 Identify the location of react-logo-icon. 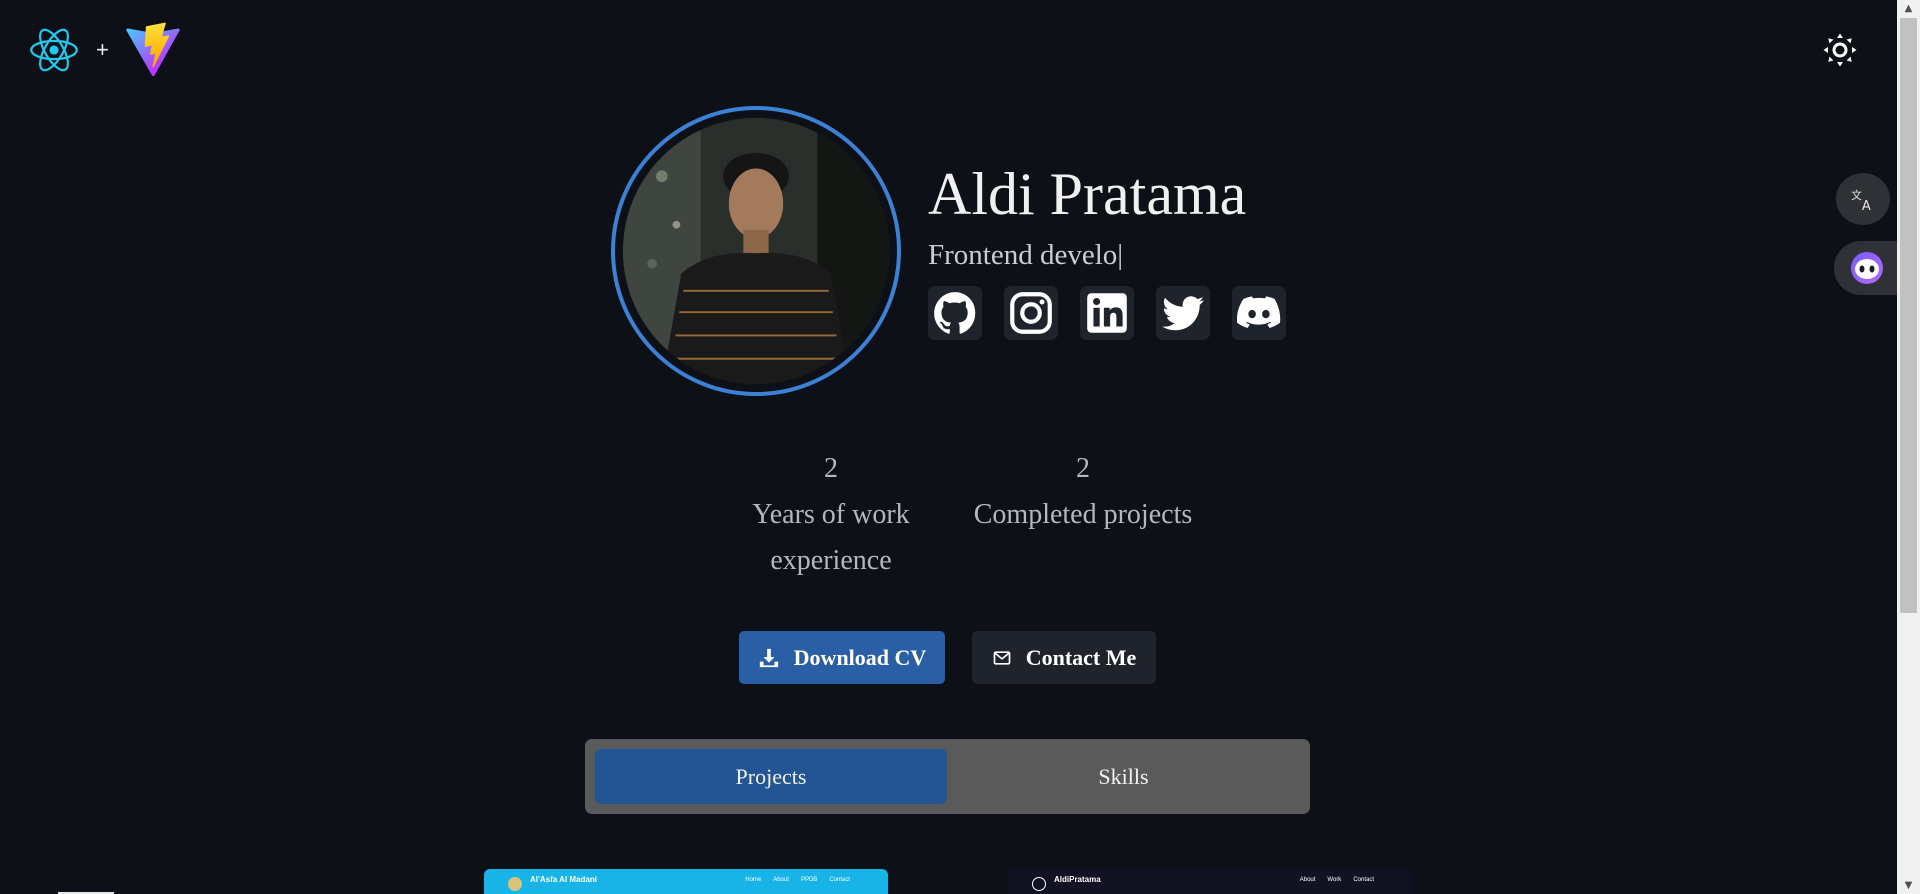
(54, 50).